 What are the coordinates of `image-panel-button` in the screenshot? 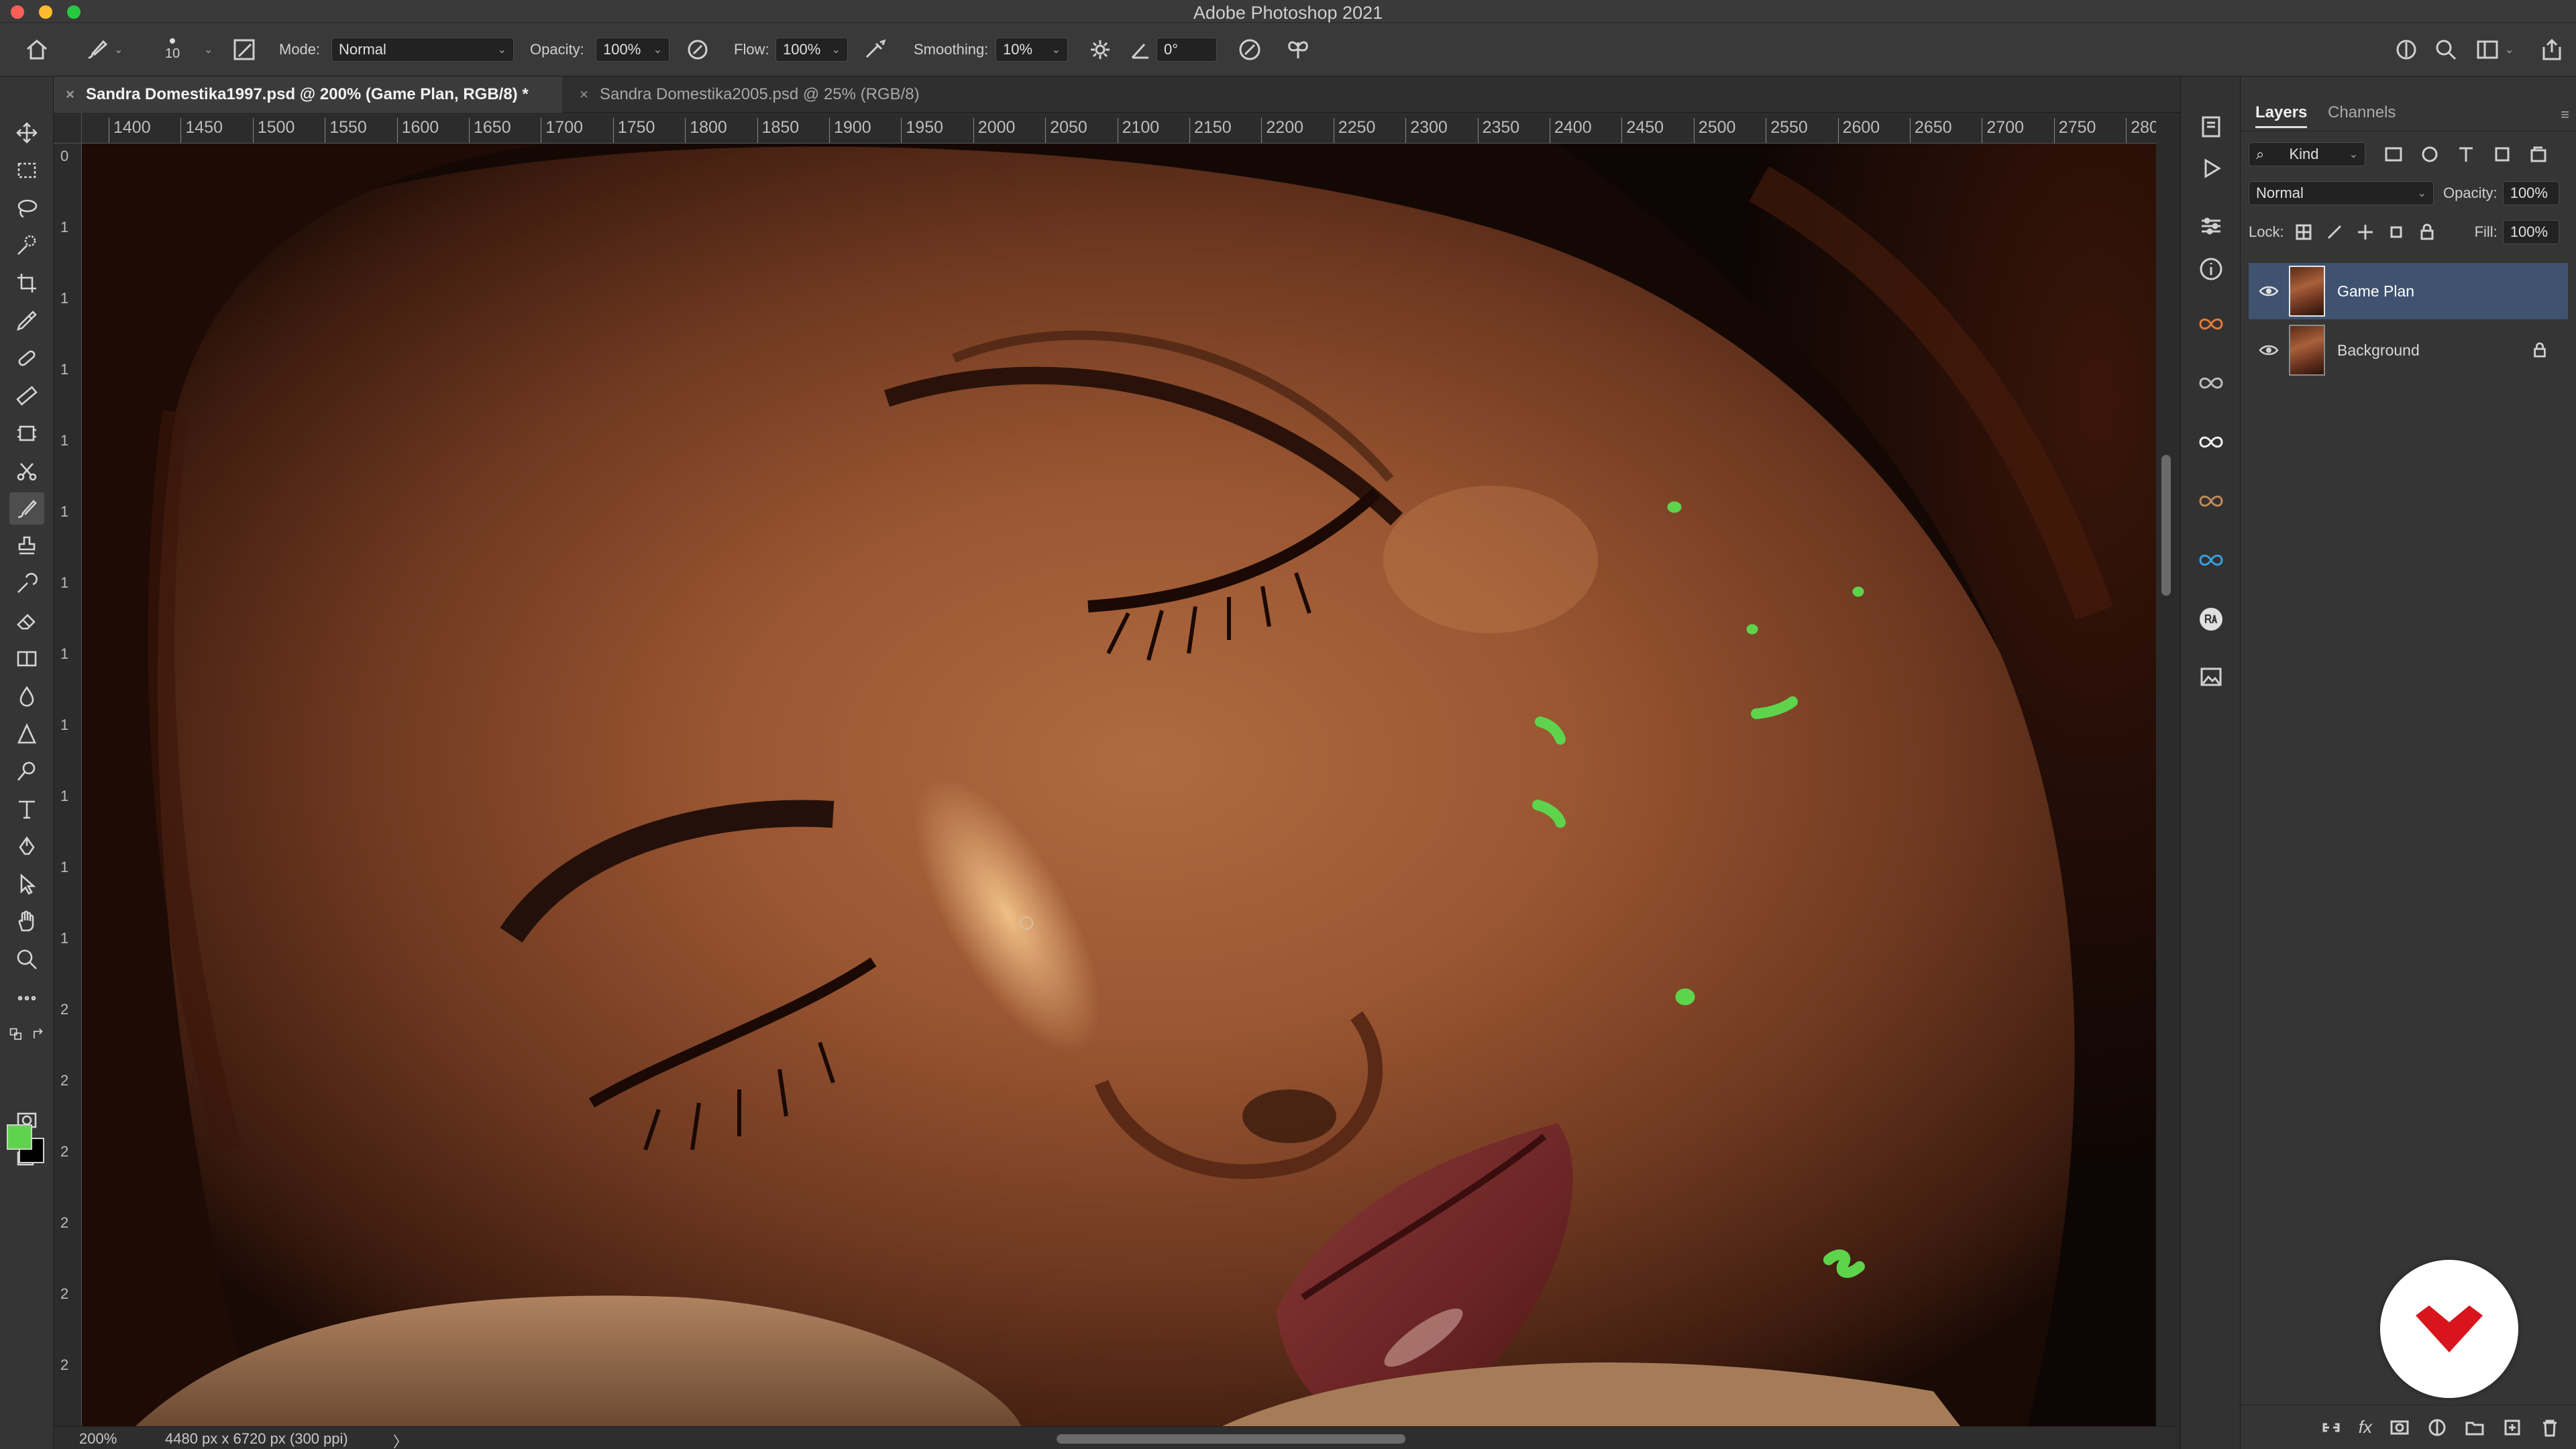 It's located at (2211, 677).